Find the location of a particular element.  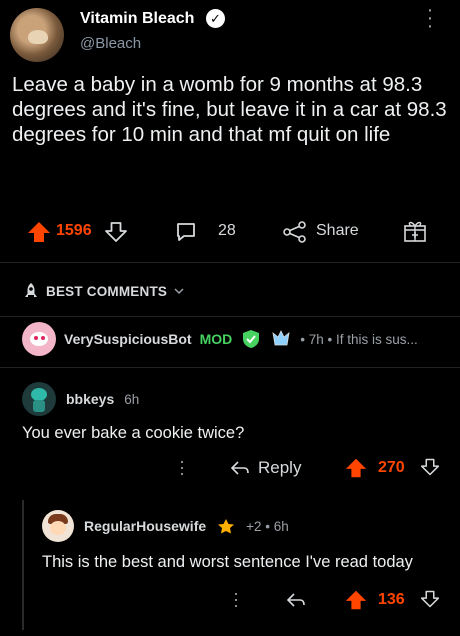

reply-button: Reply is located at coordinates (265, 468).